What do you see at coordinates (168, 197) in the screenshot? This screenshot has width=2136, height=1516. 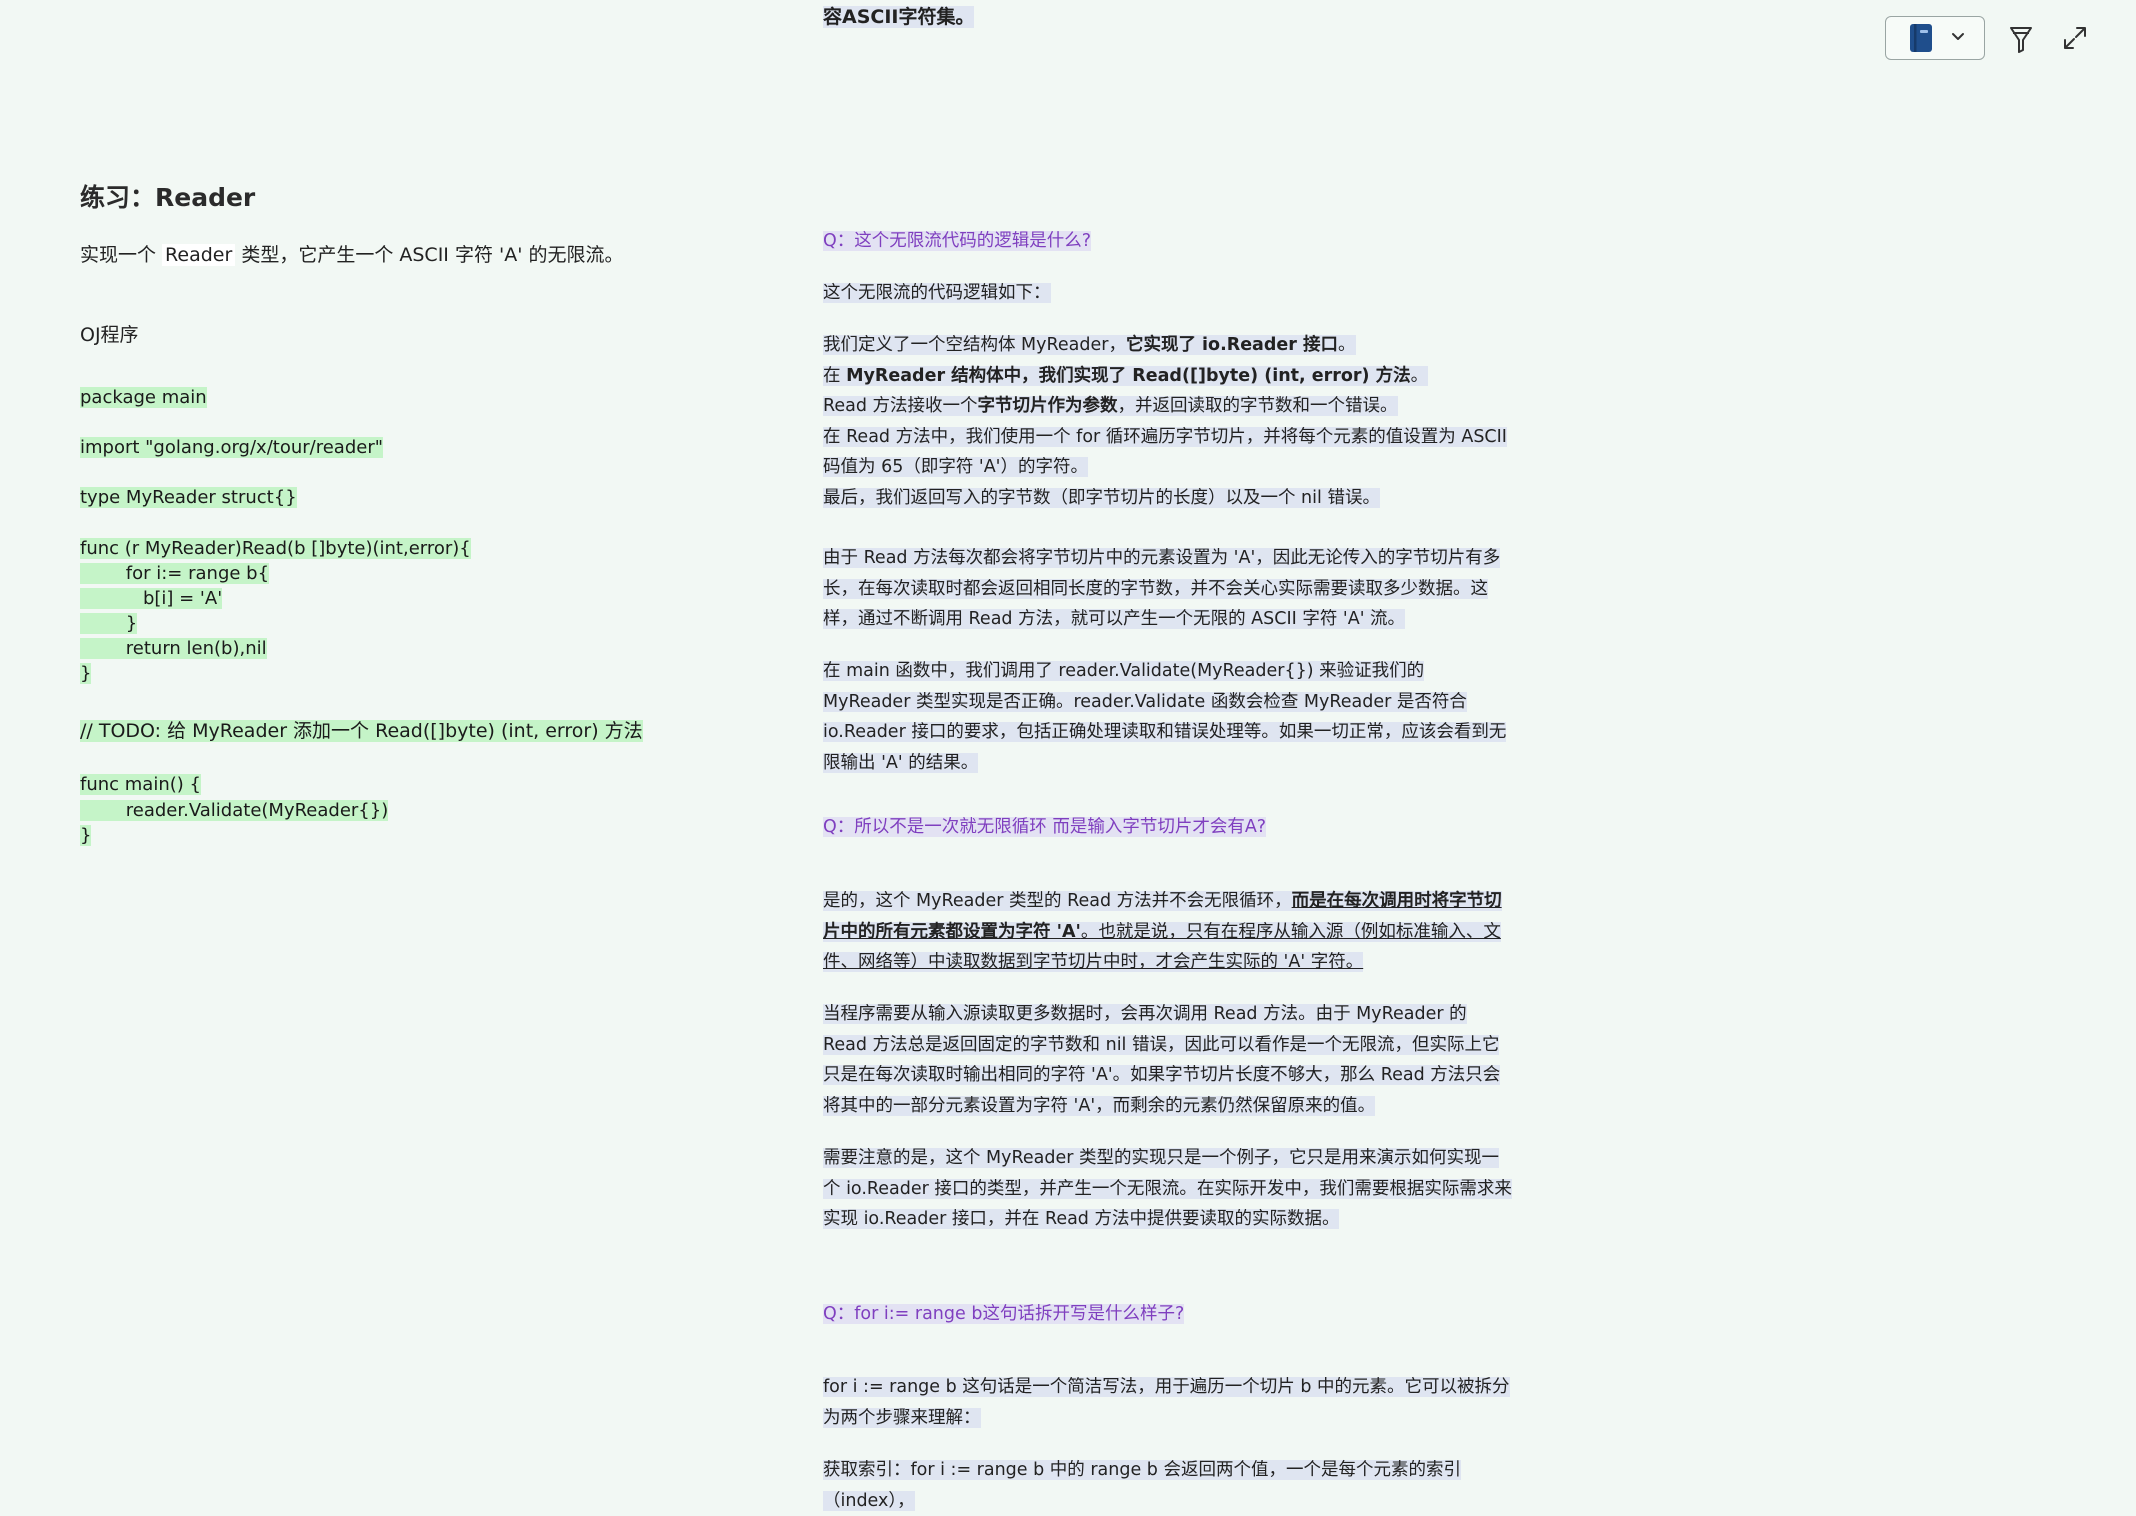 I see `page-title: 练习：Reader` at bounding box center [168, 197].